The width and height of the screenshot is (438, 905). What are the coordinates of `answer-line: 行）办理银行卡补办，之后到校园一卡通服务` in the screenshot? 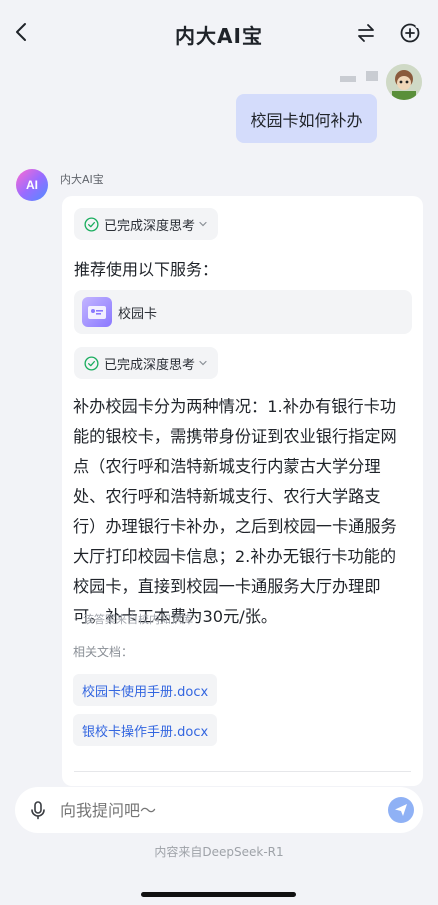 It's located at (235, 526).